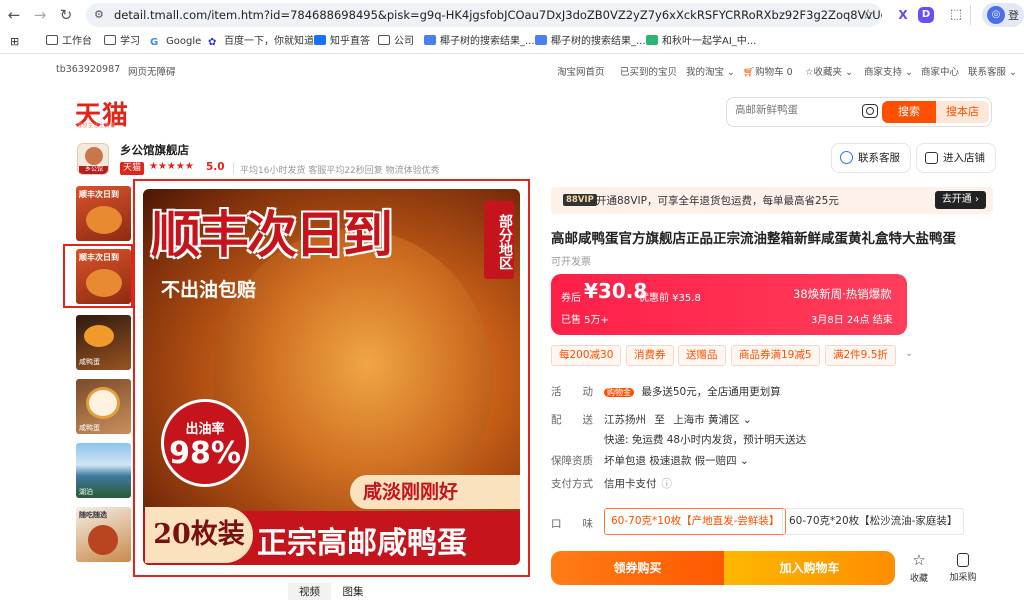 Image resolution: width=1024 pixels, height=600 pixels. What do you see at coordinates (581, 71) in the screenshot?
I see `nav-link-home: 淘宝网首页` at bounding box center [581, 71].